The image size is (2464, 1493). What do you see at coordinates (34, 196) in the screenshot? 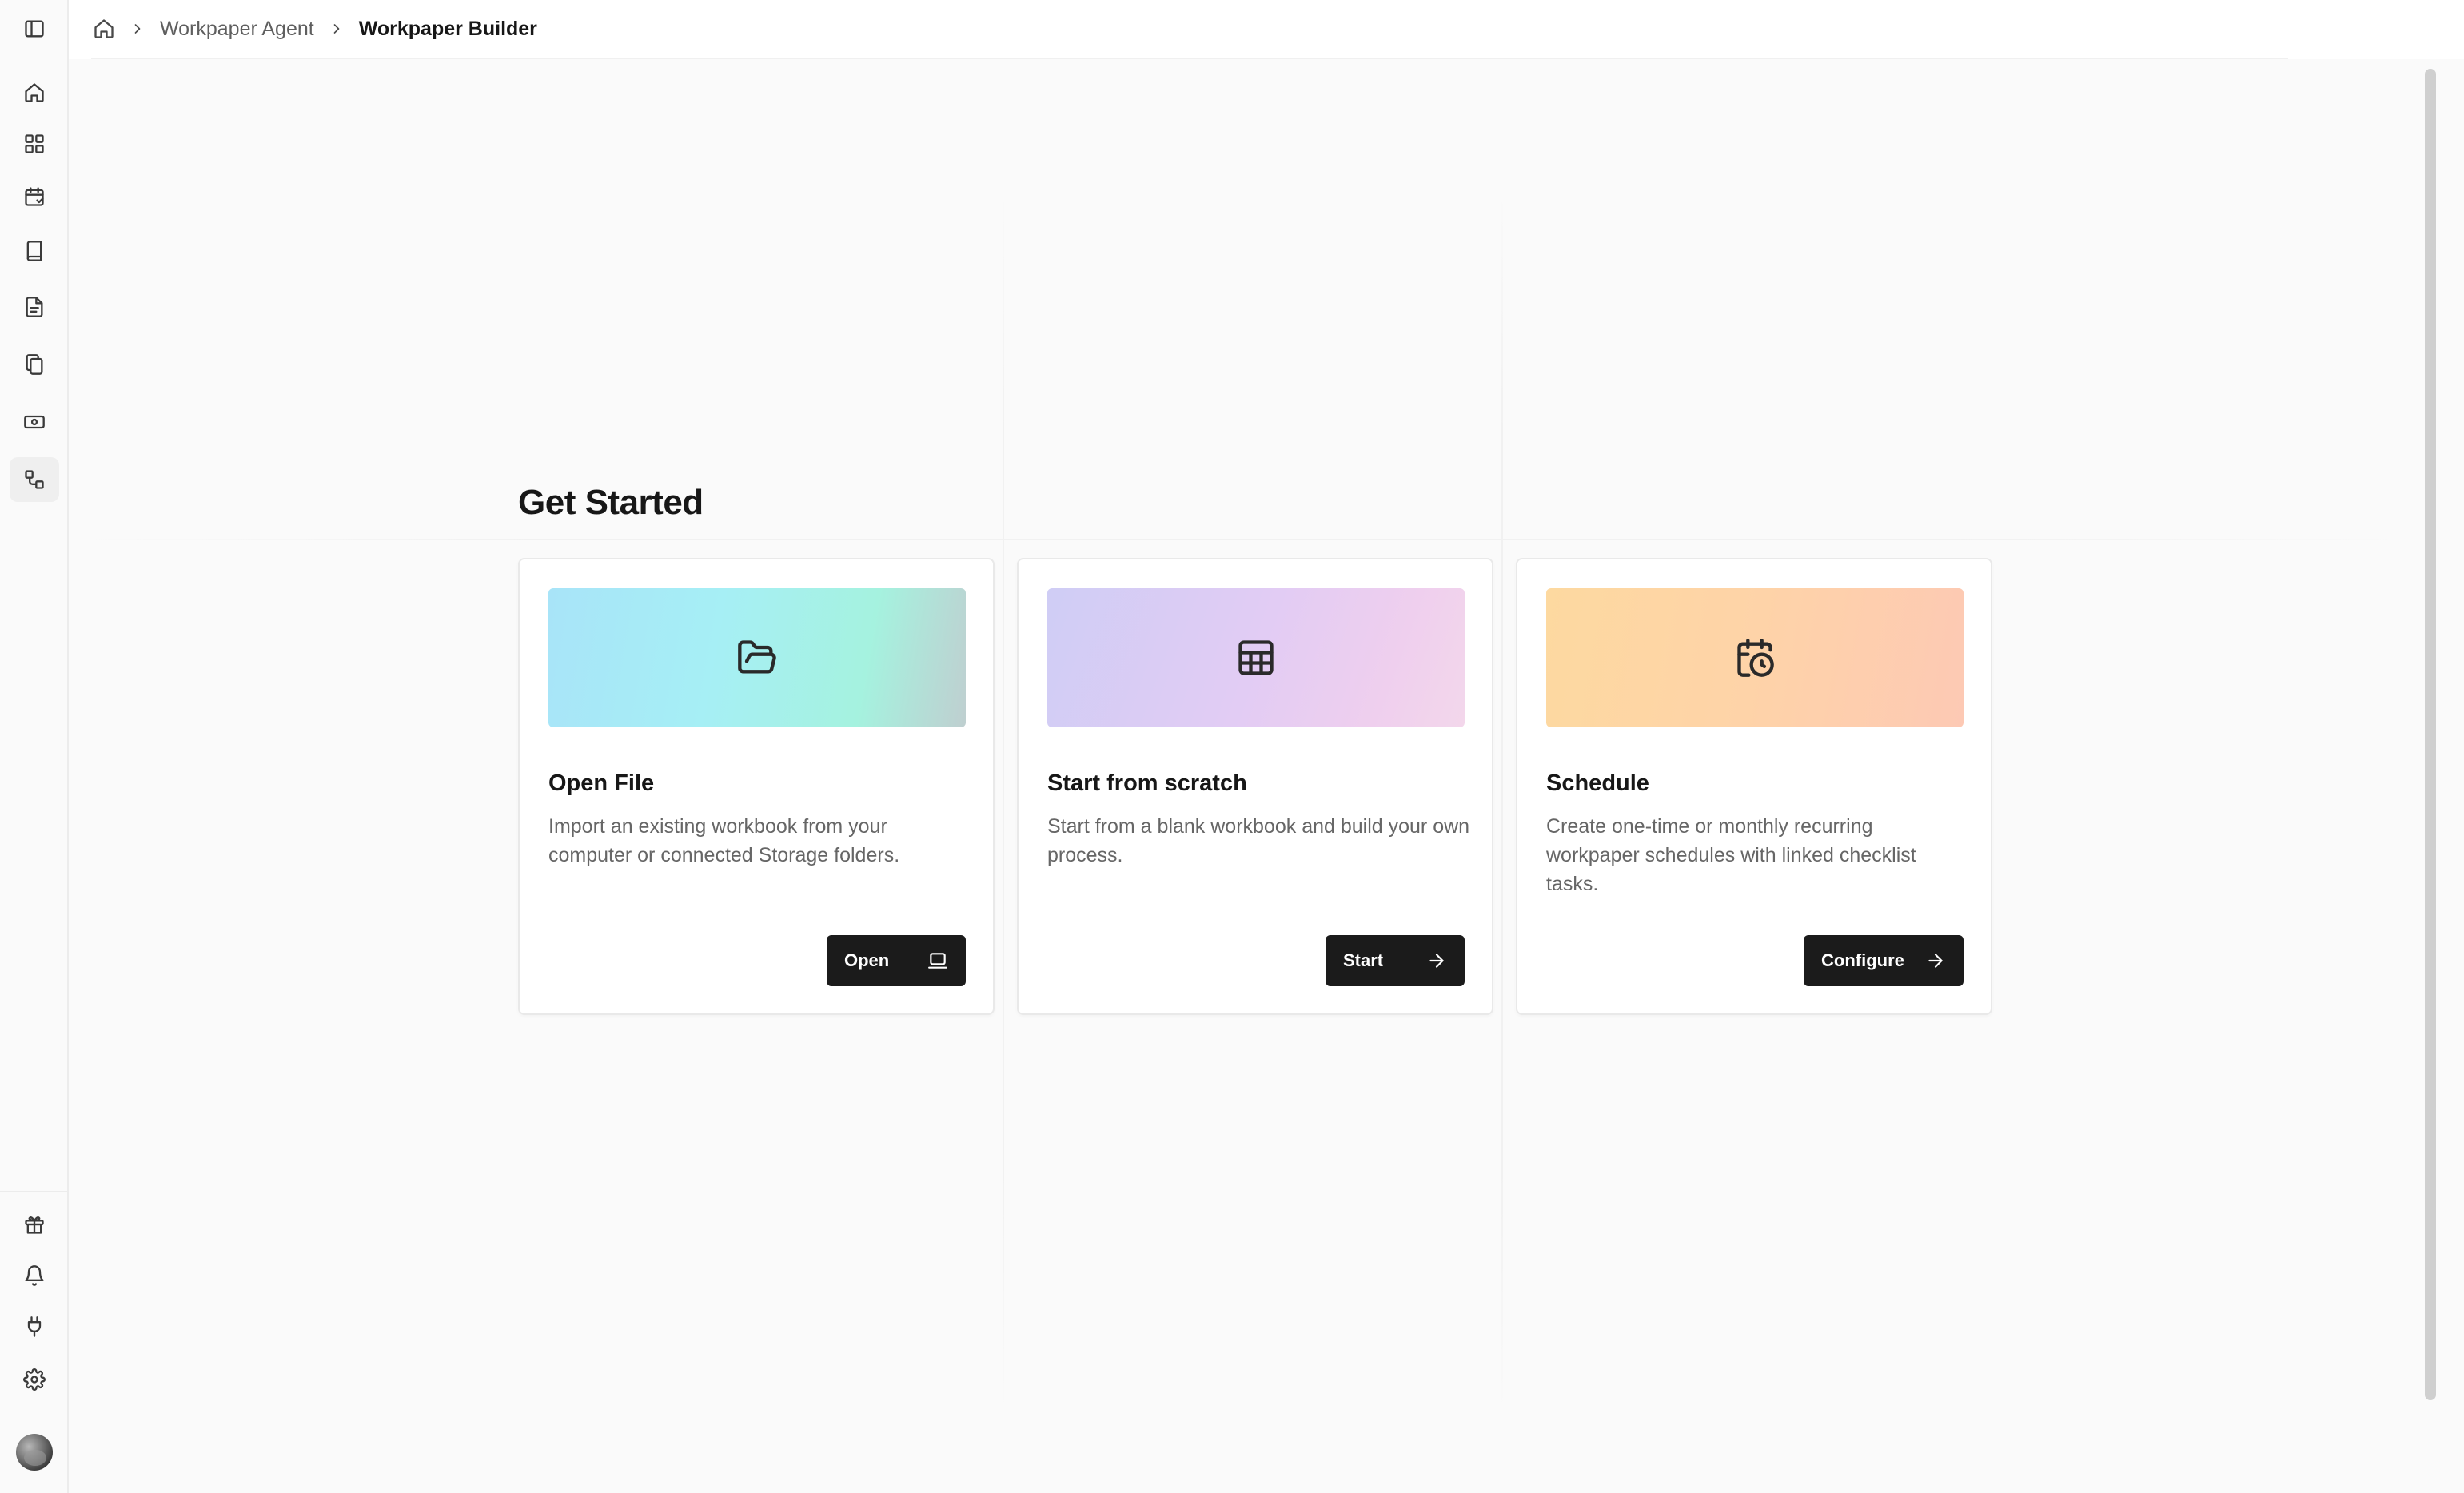
I see `calendar-check-icon` at bounding box center [34, 196].